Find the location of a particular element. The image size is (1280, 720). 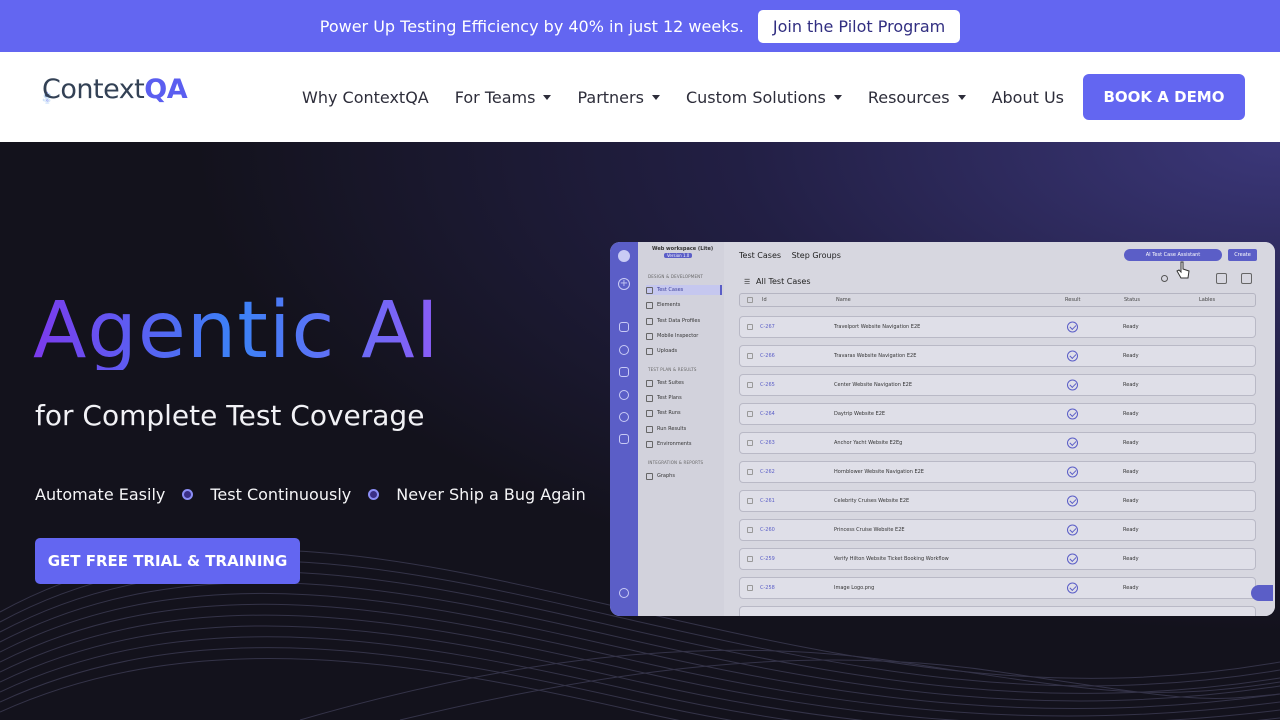

app-tabs: Test Cases Step Groups is located at coordinates (794, 255).